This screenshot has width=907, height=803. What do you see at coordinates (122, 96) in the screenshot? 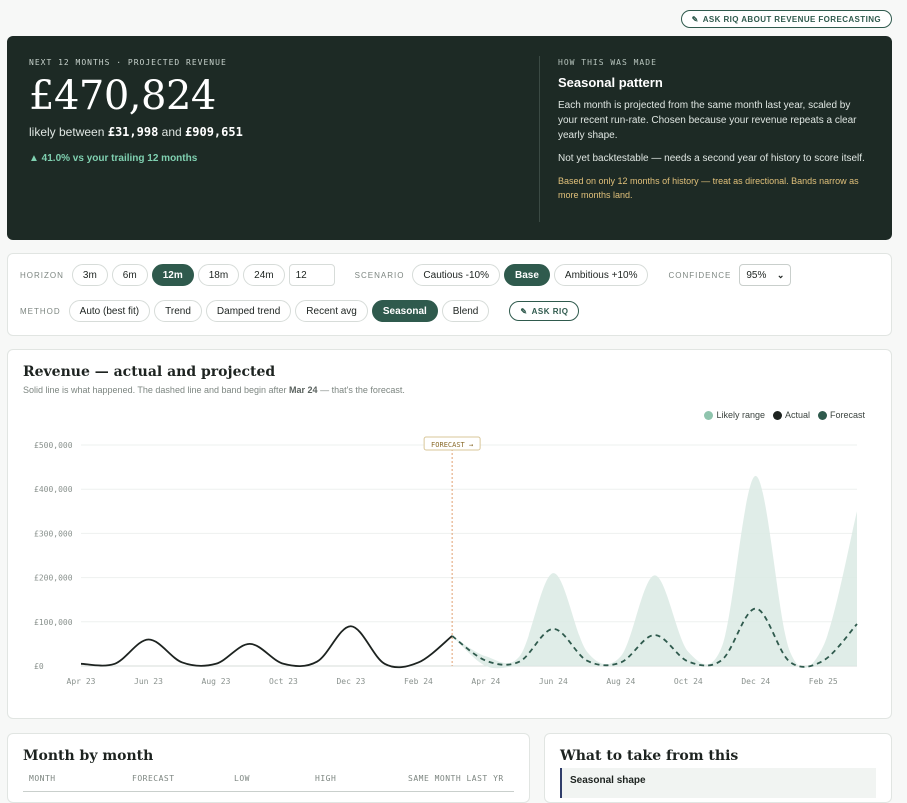
I see `projected-revenue-amount: £470,824` at bounding box center [122, 96].